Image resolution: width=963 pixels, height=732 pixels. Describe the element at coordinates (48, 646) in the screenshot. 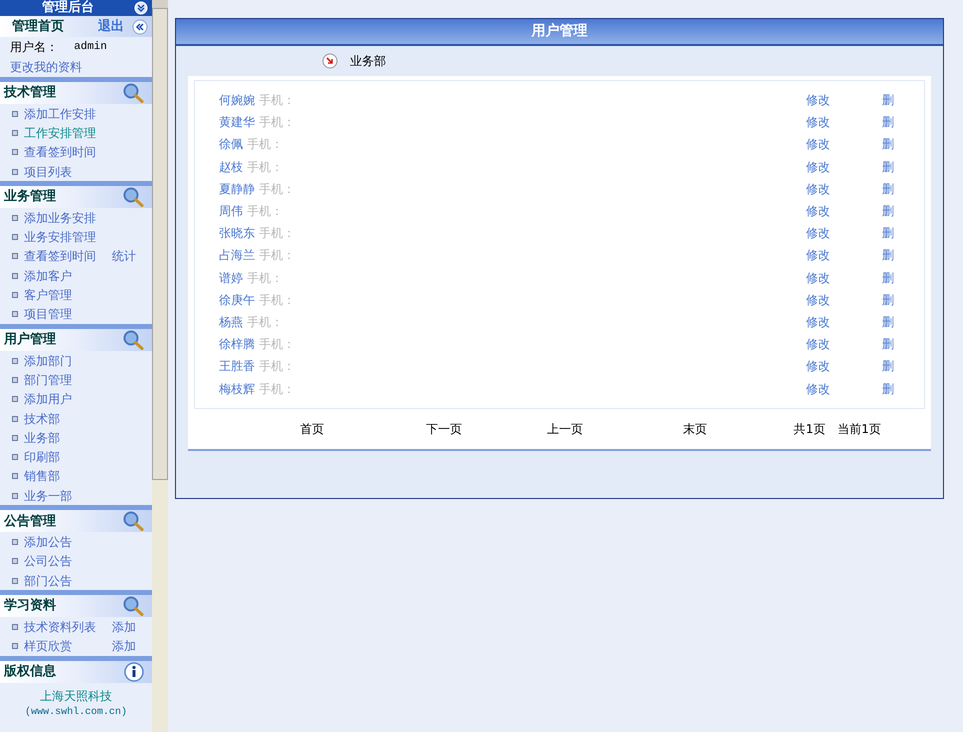

I see `sidebar-link: 样页欣赏` at that location.